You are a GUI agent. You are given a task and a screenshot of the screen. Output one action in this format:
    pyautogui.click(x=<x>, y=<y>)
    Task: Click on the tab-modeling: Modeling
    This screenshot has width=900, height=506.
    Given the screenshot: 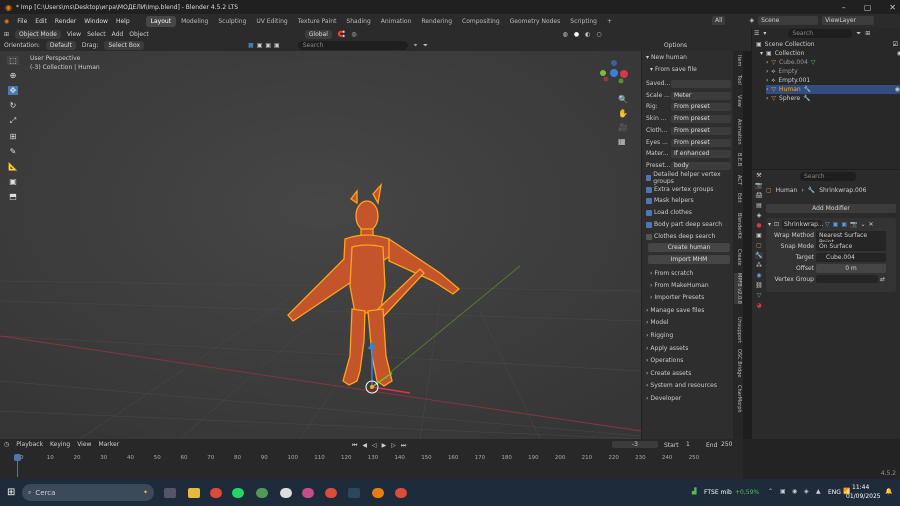 What is the action you would take?
    pyautogui.click(x=194, y=21)
    